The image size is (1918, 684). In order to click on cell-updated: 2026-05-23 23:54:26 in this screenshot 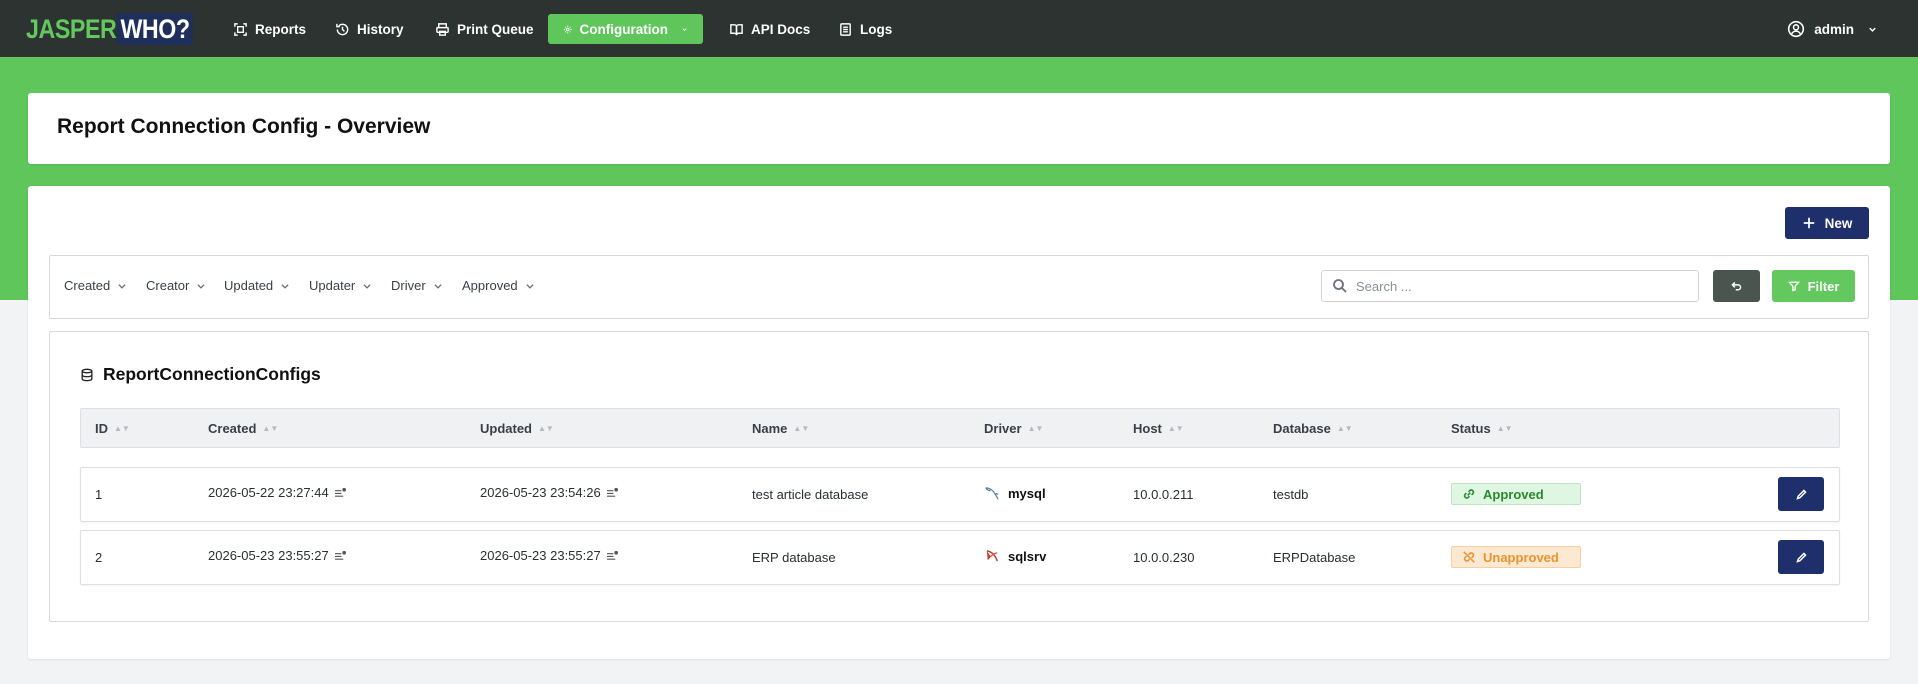, I will do `click(549, 492)`.